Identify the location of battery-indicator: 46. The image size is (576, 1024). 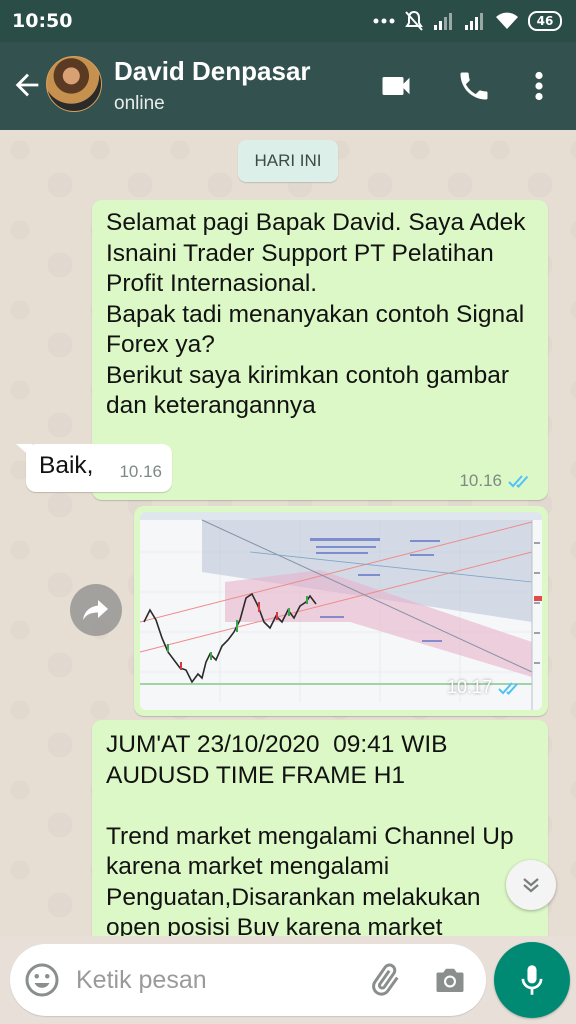
(545, 21).